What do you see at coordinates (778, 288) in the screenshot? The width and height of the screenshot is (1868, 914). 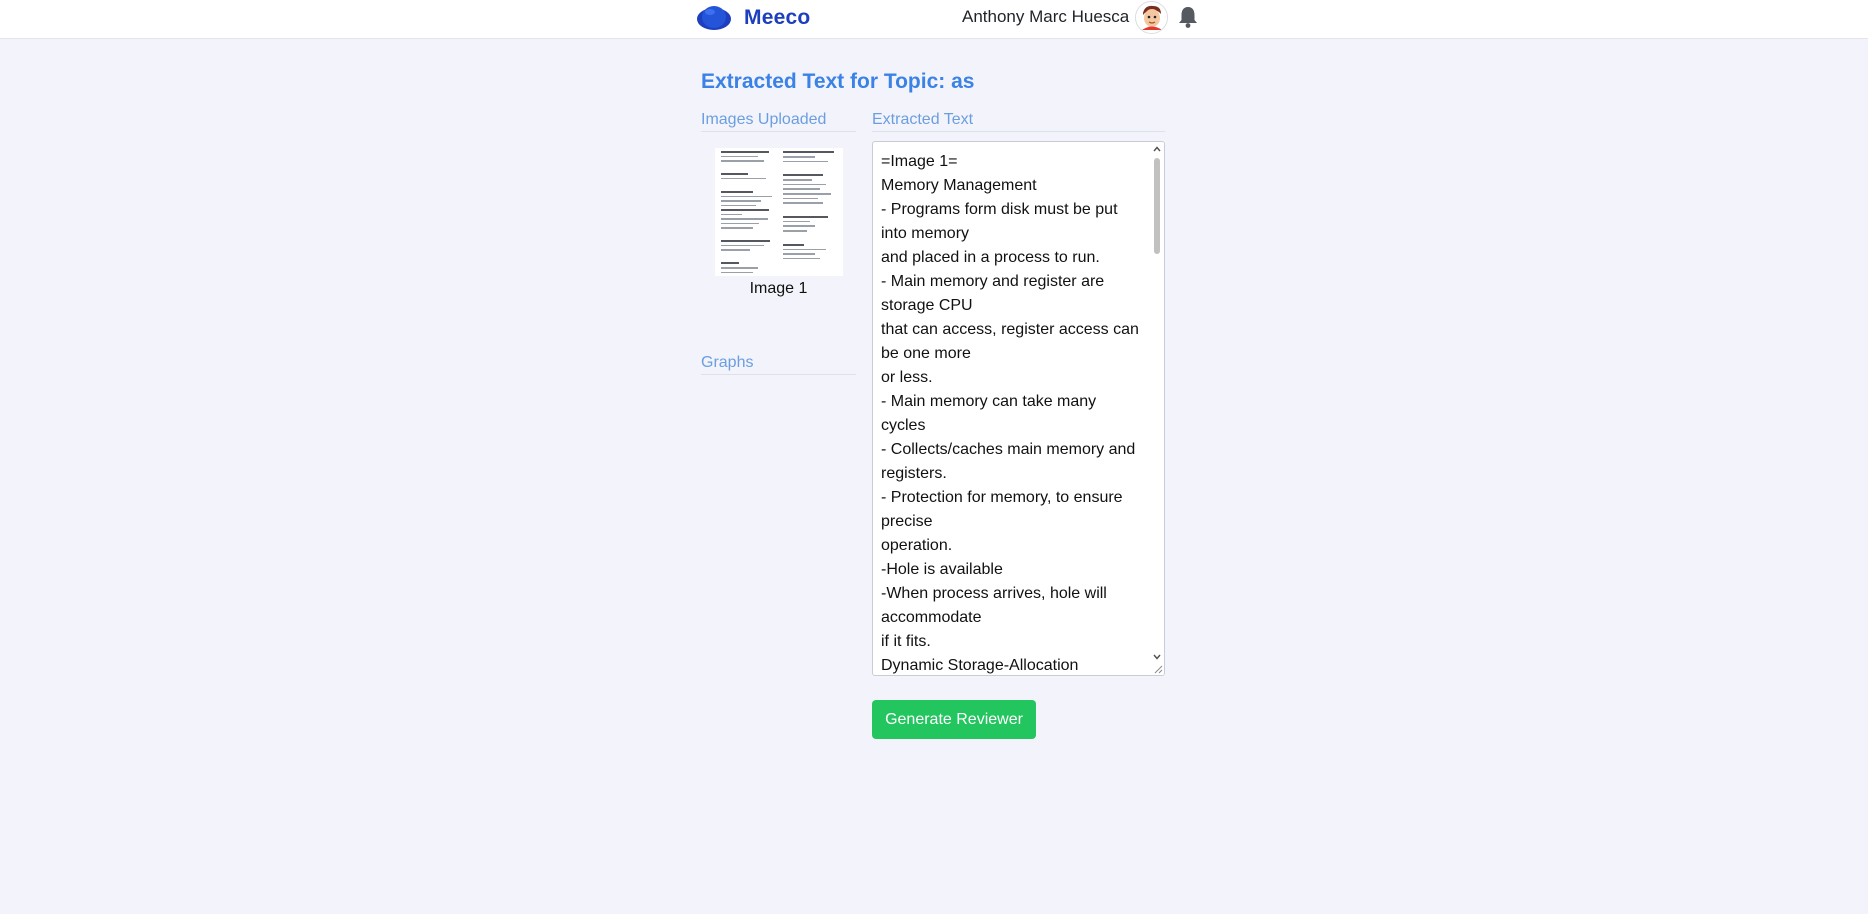 I see `image-caption: Image 1` at bounding box center [778, 288].